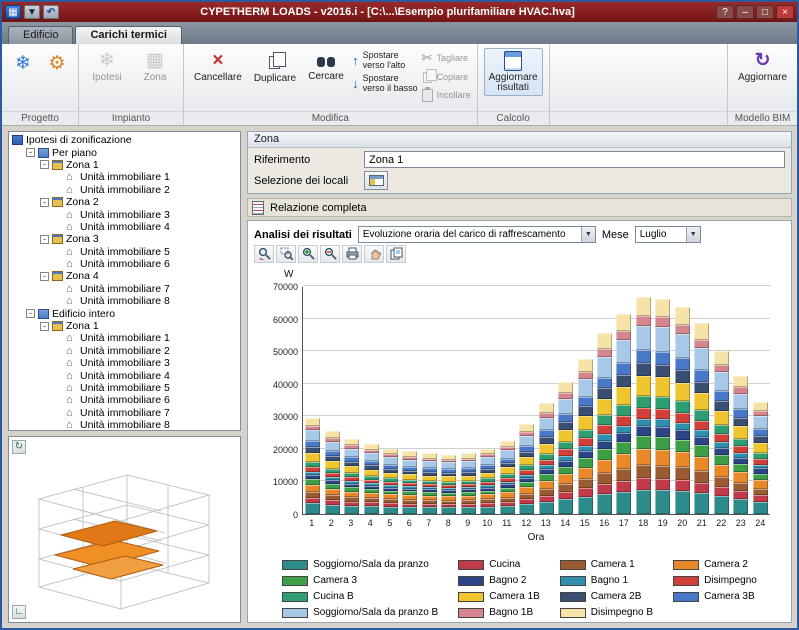 This screenshot has height=630, width=799. I want to click on maximize-button: □, so click(765, 12).